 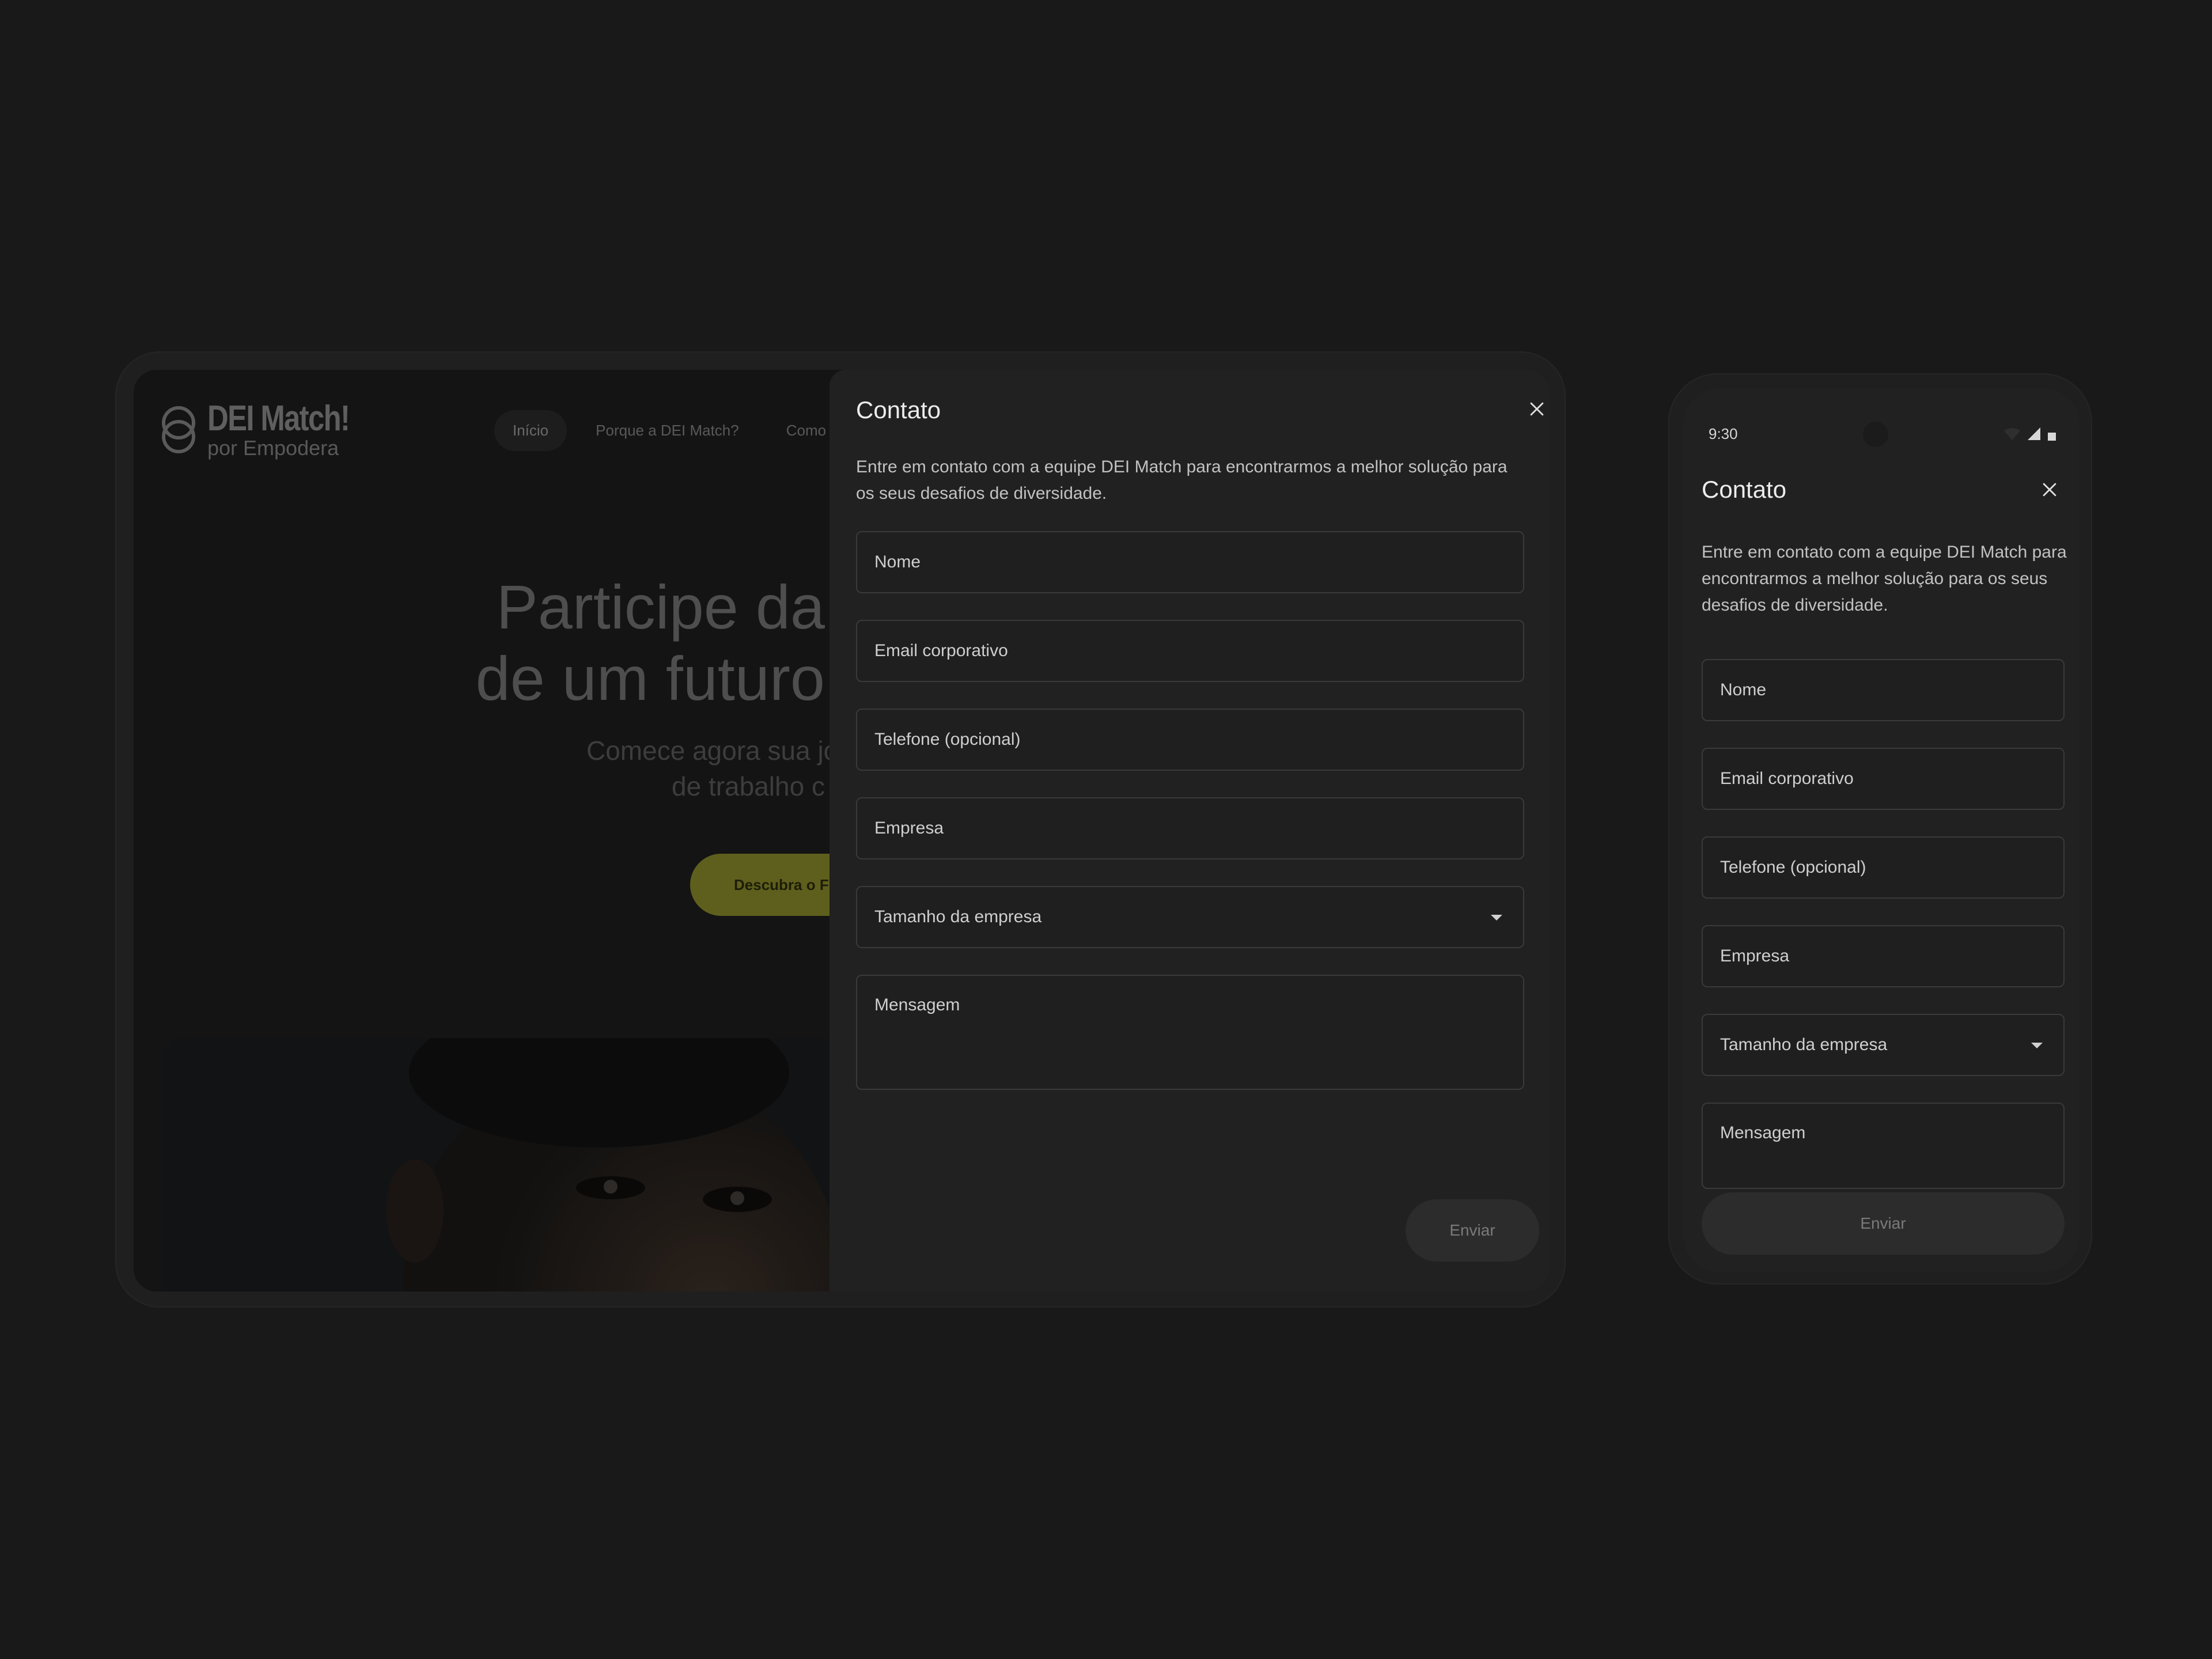 I want to click on hero-subtitle-line-2: de trabalho c, so click(x=748, y=786).